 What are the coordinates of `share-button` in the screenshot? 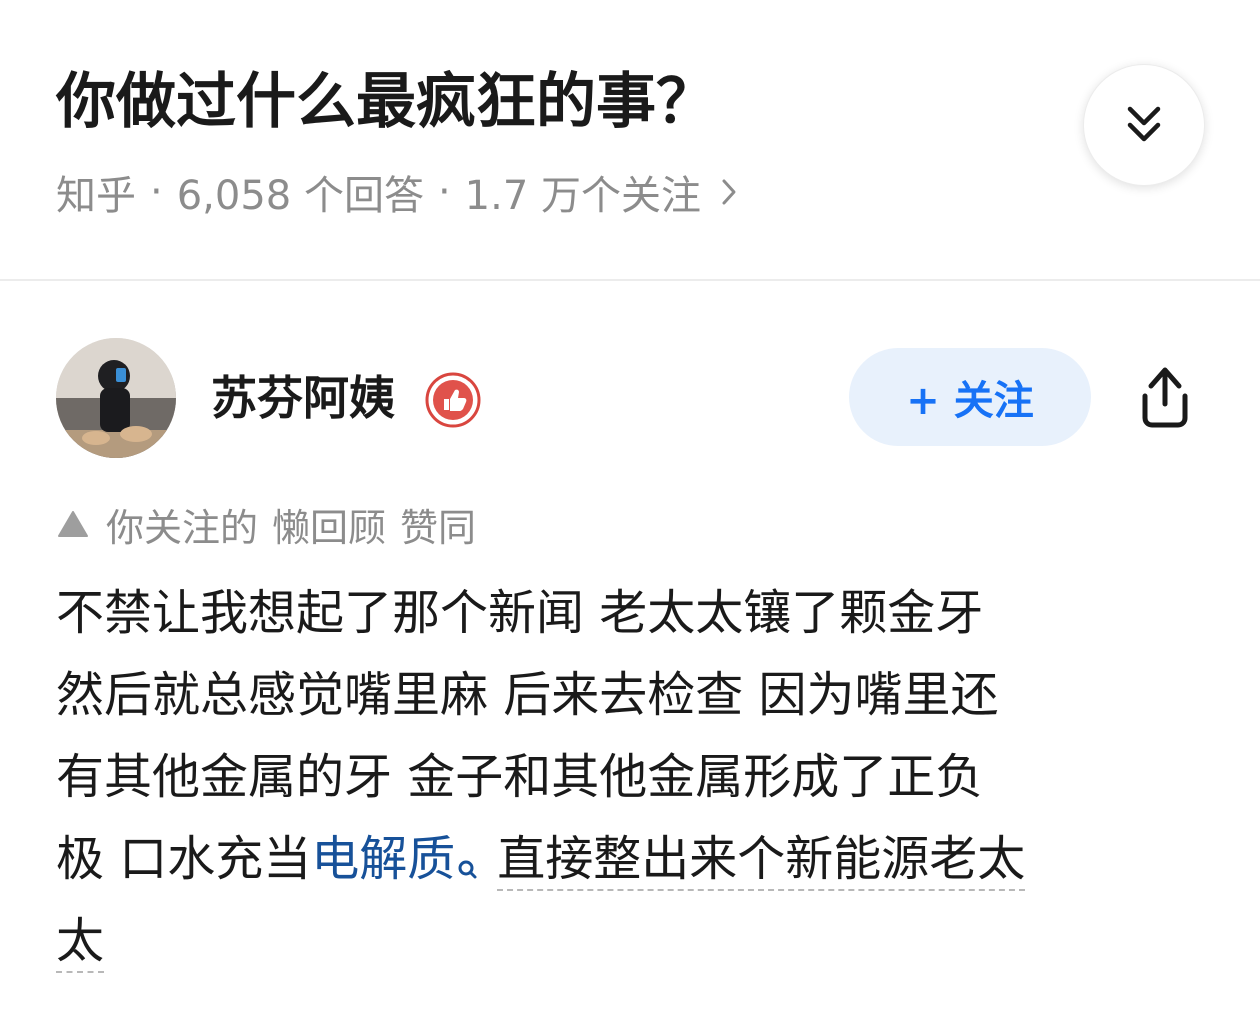 It's located at (1165, 396).